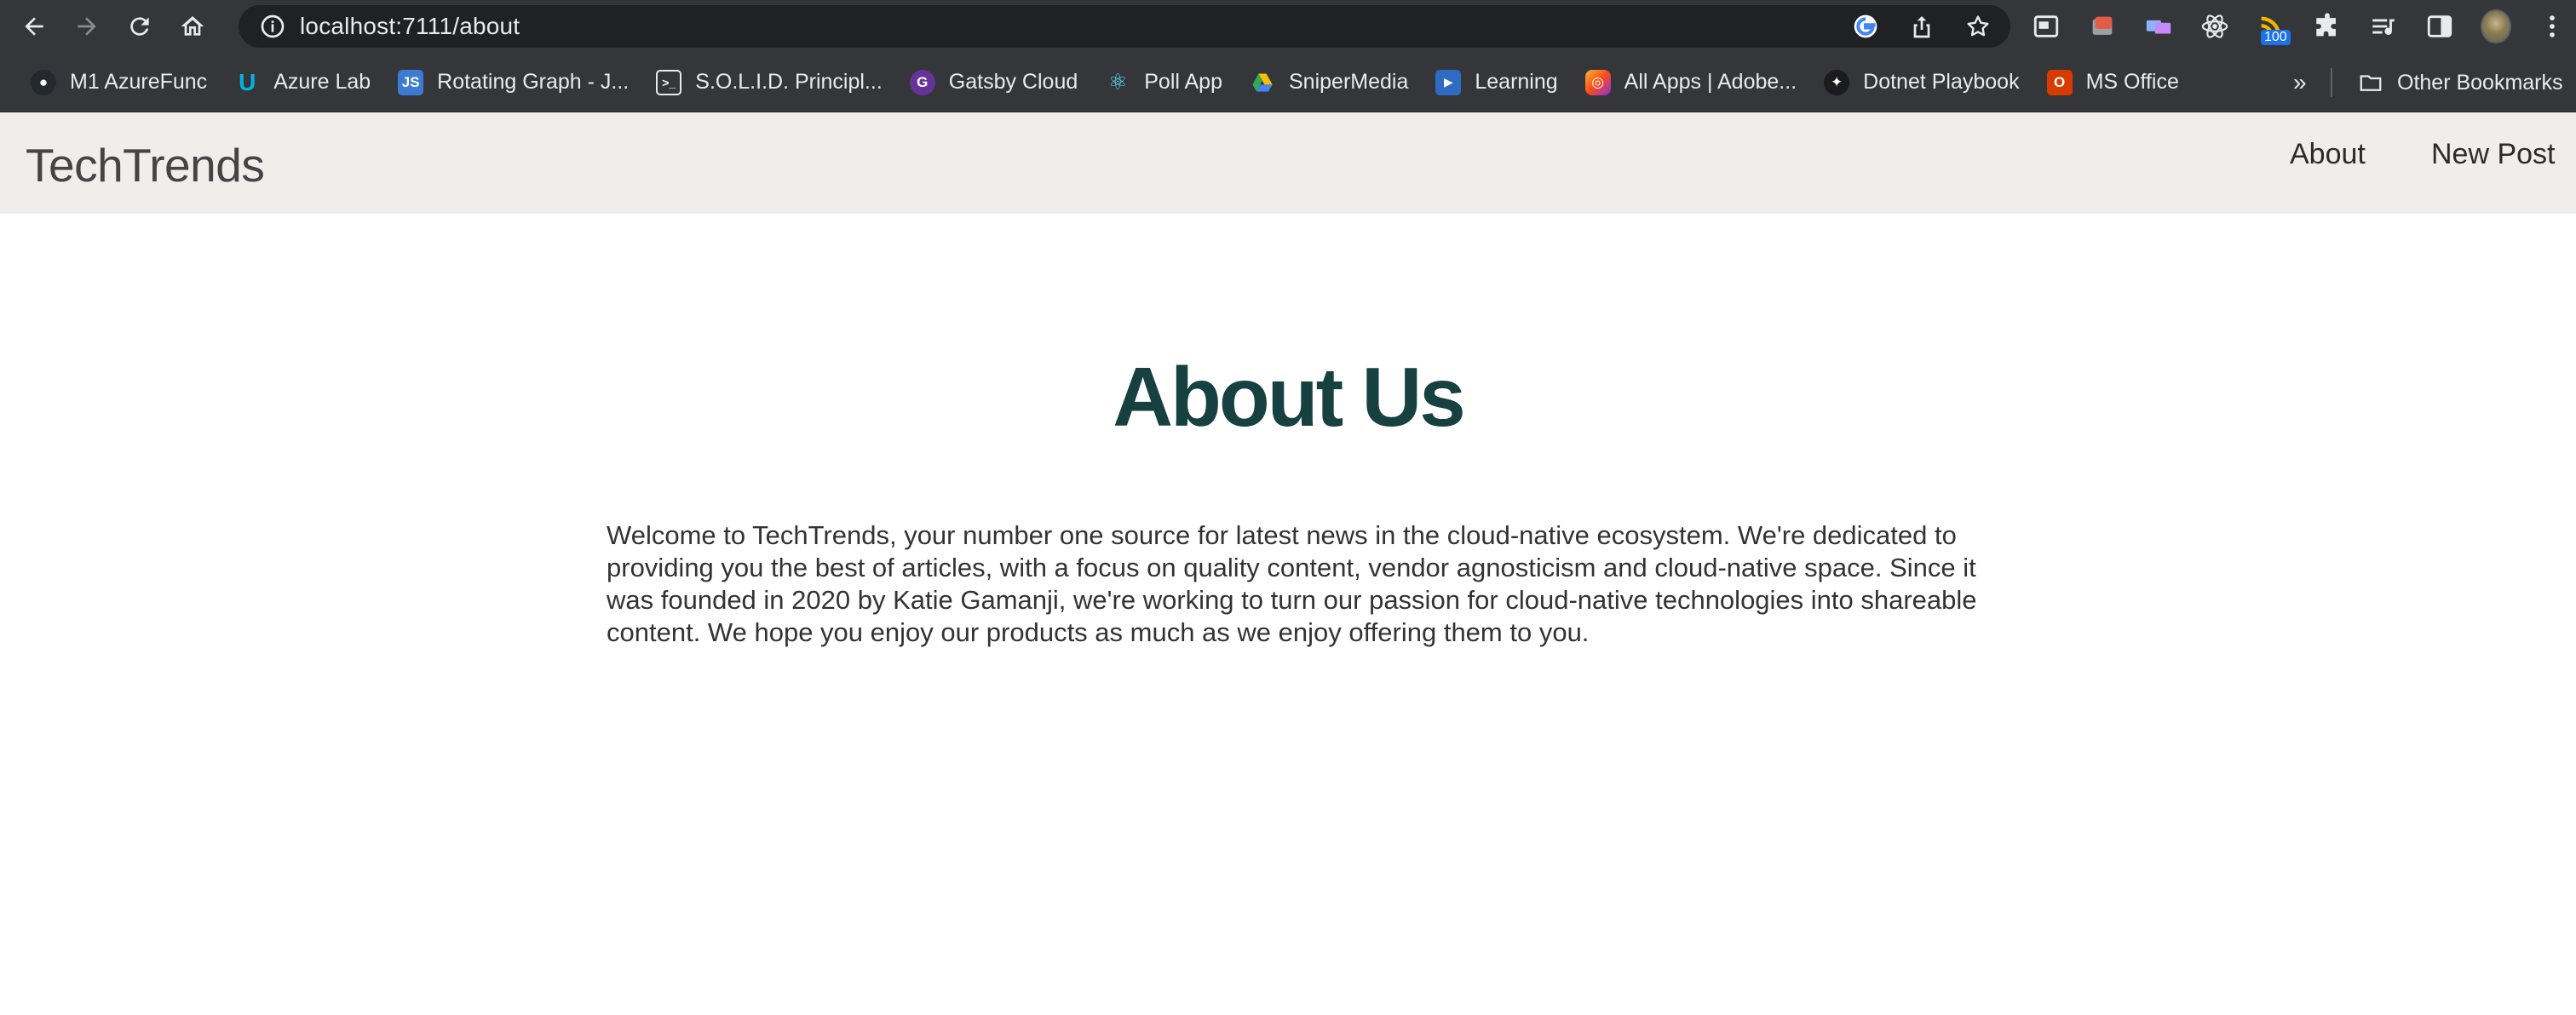 The image size is (2576, 1015). I want to click on bookmark-learning: ▶ Learning, so click(1496, 82).